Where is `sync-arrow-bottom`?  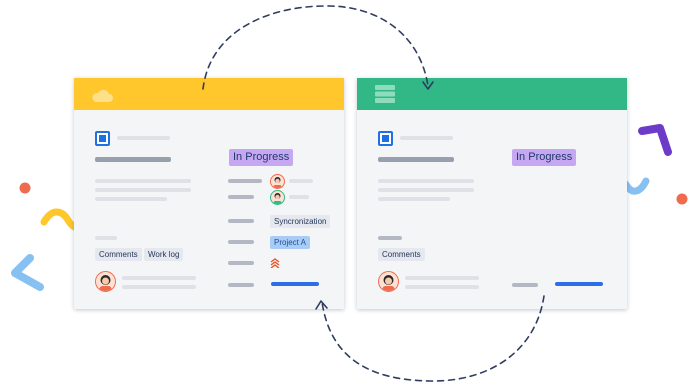
sync-arrow-bottom is located at coordinates (433, 338).